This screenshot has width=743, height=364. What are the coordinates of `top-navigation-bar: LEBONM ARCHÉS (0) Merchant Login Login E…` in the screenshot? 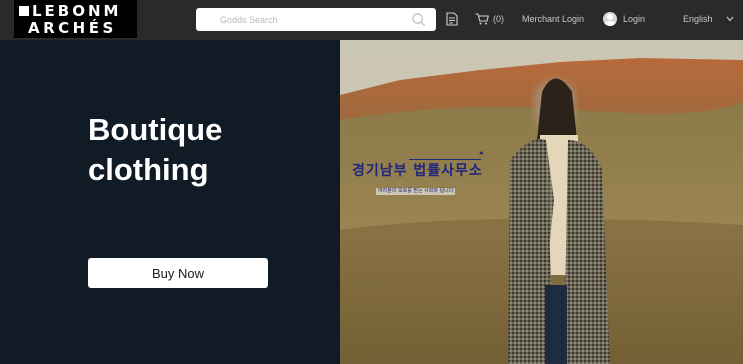 It's located at (371, 20).